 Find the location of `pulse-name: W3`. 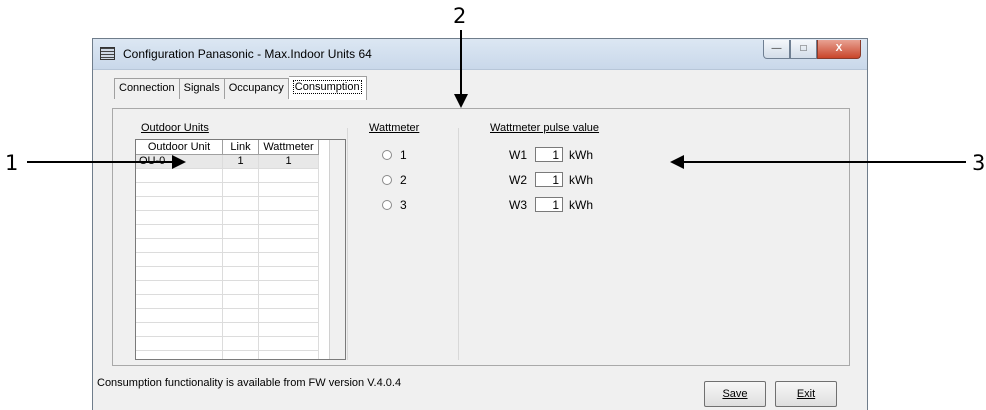

pulse-name: W3 is located at coordinates (518, 204).